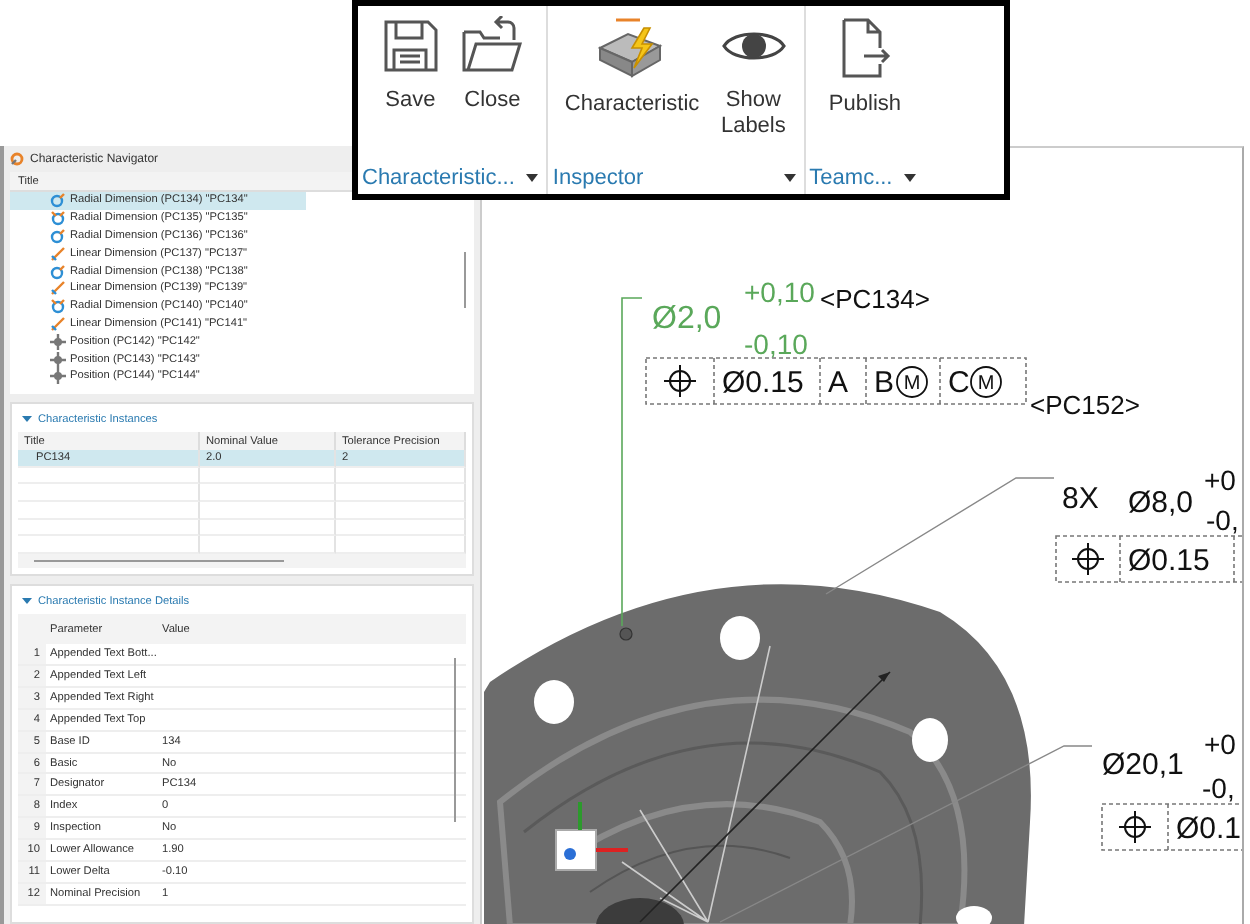 The image size is (1250, 924). What do you see at coordinates (598, 178) in the screenshot?
I see `group-label: Inspector` at bounding box center [598, 178].